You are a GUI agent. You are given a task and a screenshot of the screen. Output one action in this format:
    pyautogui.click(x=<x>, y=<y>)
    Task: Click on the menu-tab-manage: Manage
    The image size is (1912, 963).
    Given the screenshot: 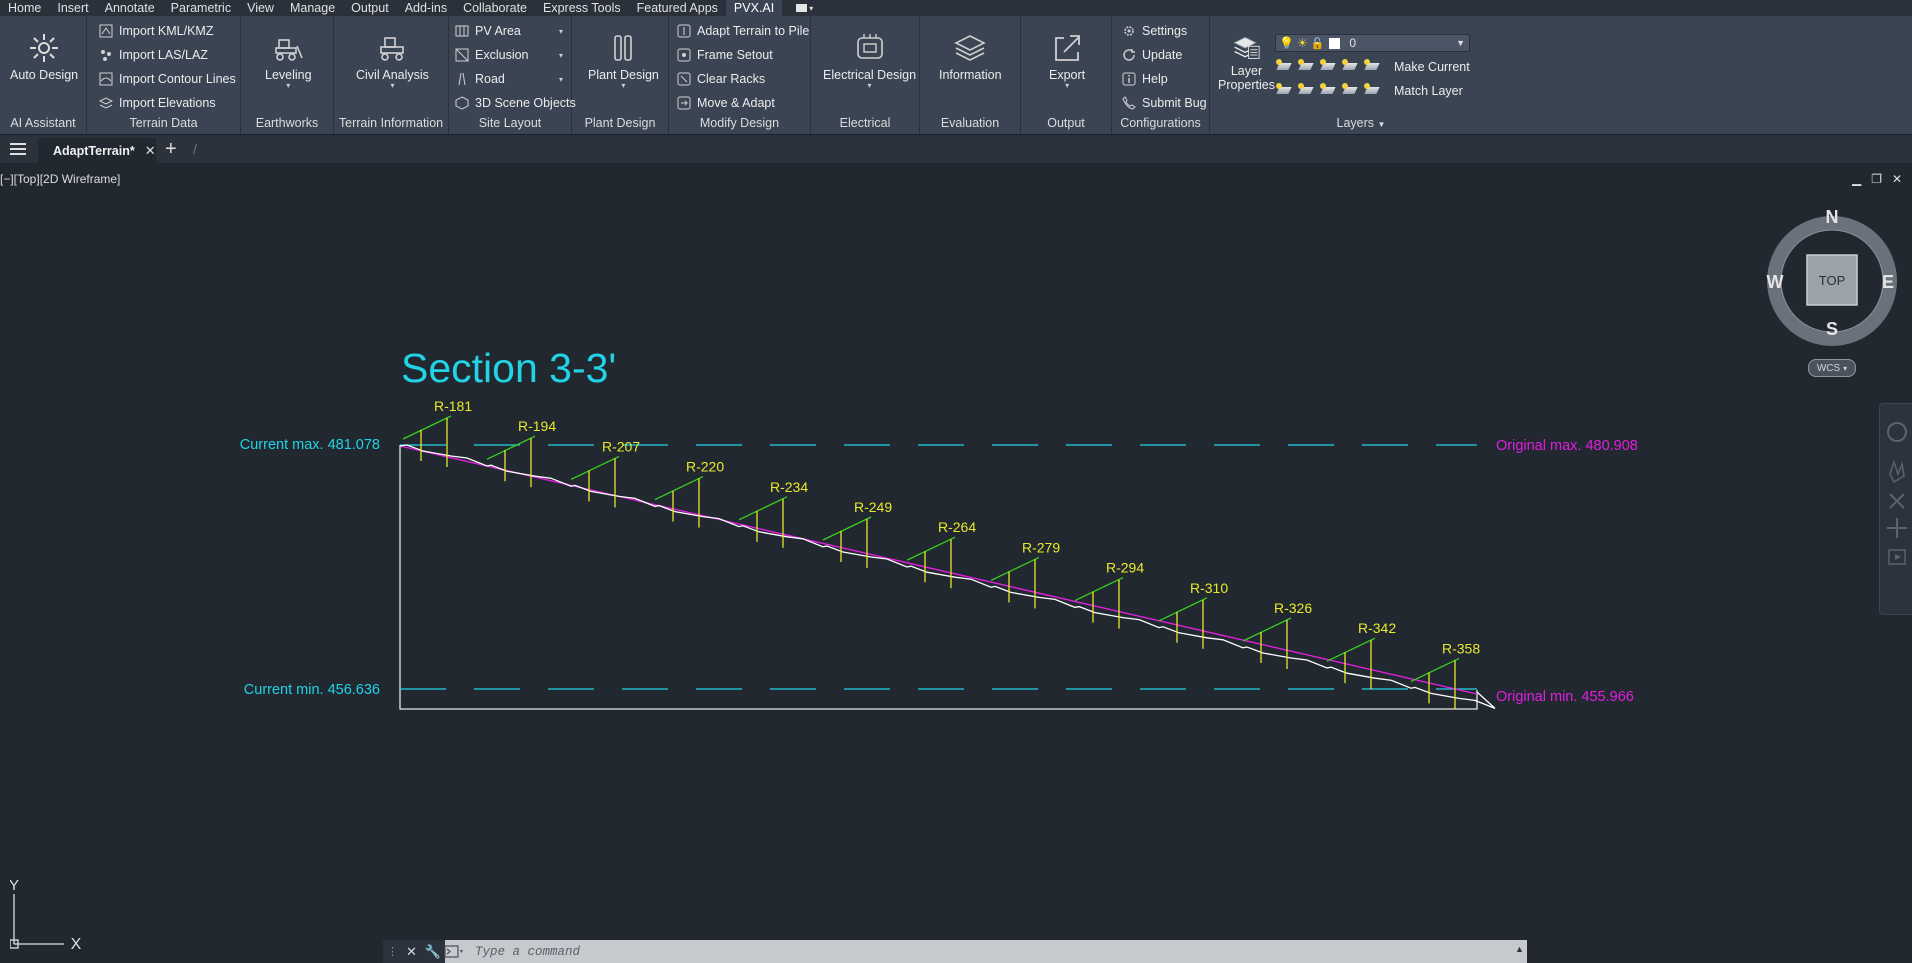 What is the action you would take?
    pyautogui.click(x=312, y=8)
    